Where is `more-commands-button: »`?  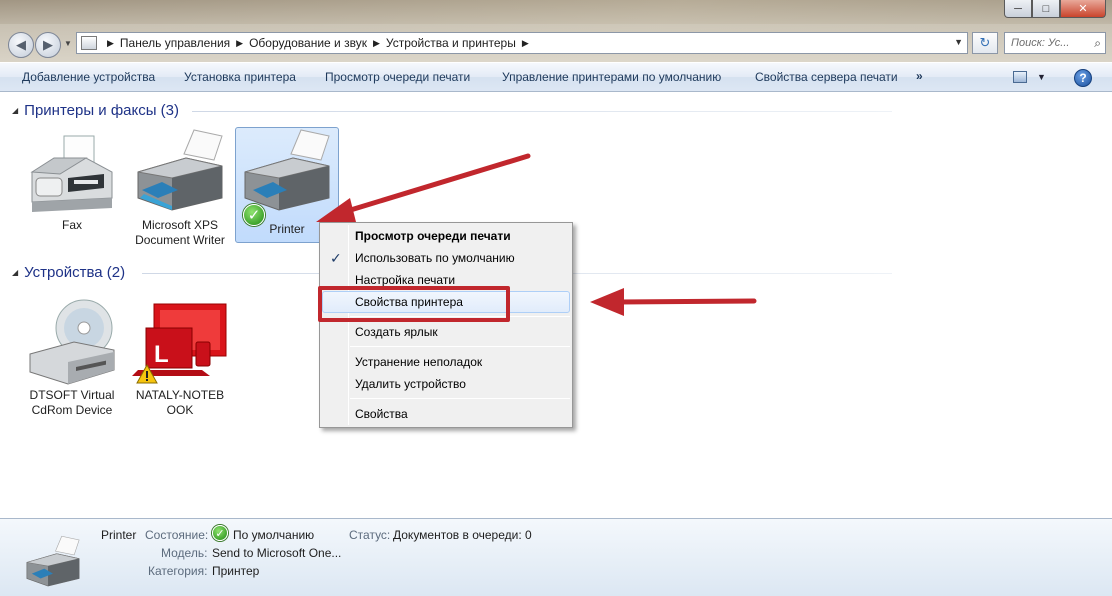
more-commands-button: » is located at coordinates (919, 76).